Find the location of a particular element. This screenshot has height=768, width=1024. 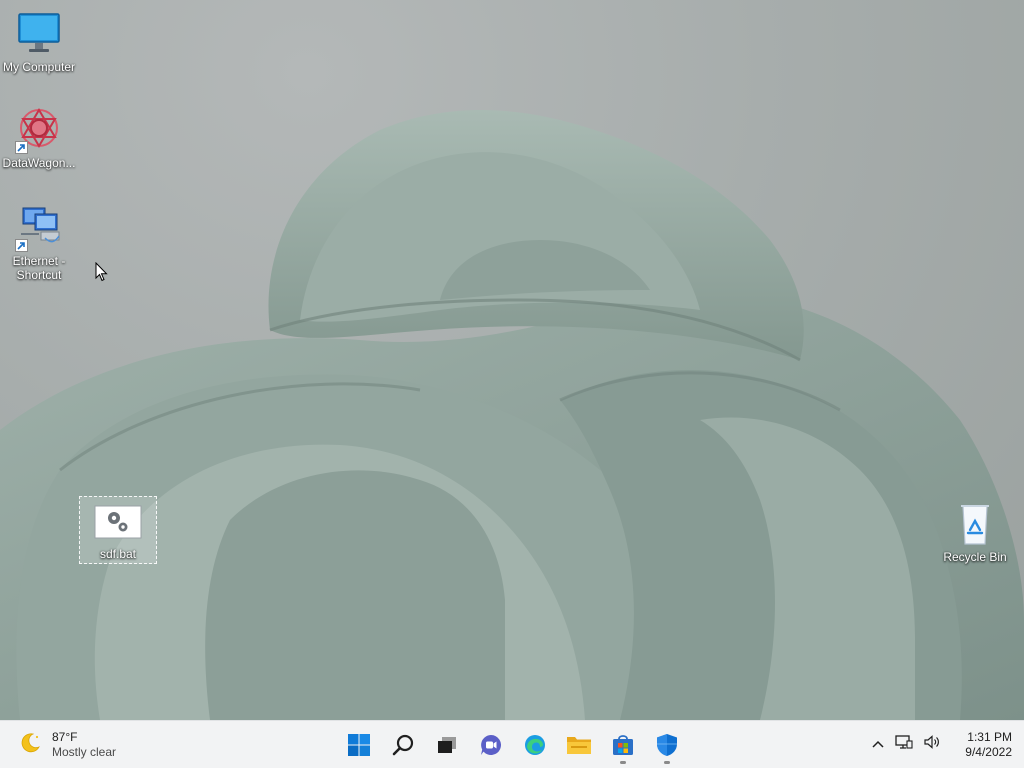

system-tray: 1:31 PM 9/4/2022 is located at coordinates (941, 744).